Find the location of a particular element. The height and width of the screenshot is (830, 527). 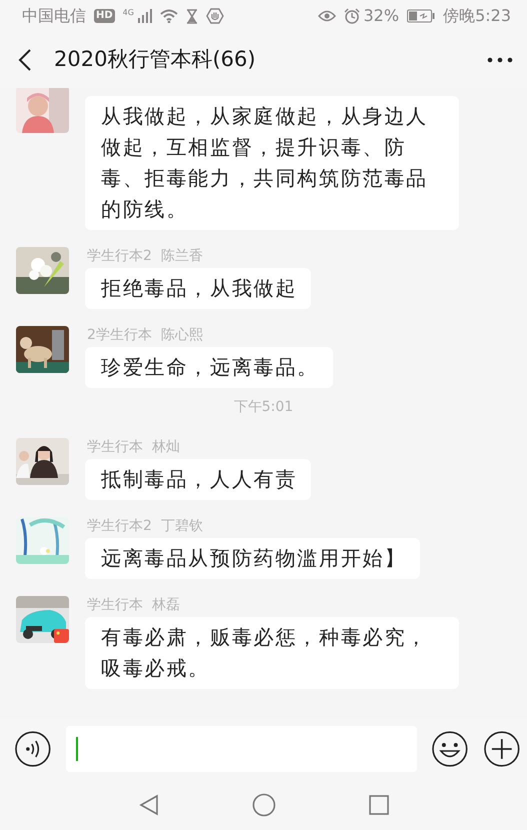

back-nav-icon is located at coordinates (149, 805).